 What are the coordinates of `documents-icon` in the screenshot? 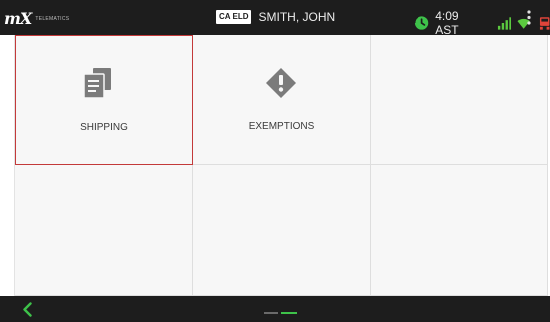 It's located at (97, 83).